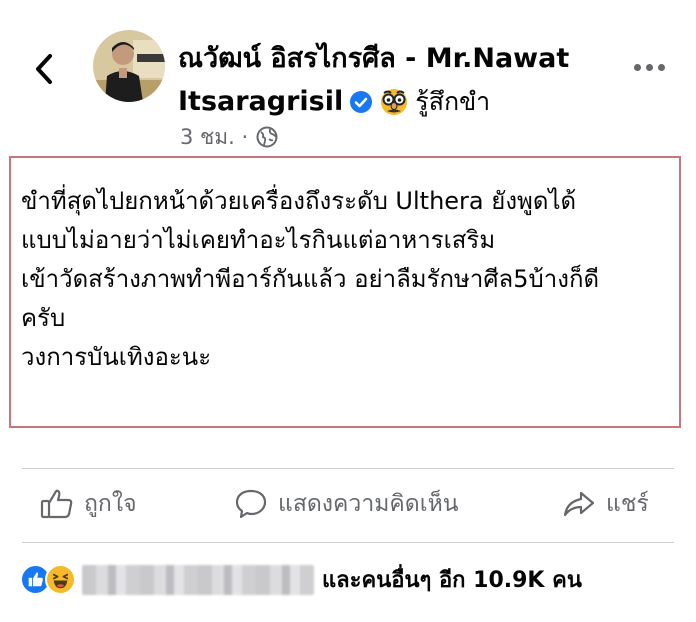 The image size is (696, 622). What do you see at coordinates (43, 318) in the screenshot?
I see `post-text-line: ครับ` at bounding box center [43, 318].